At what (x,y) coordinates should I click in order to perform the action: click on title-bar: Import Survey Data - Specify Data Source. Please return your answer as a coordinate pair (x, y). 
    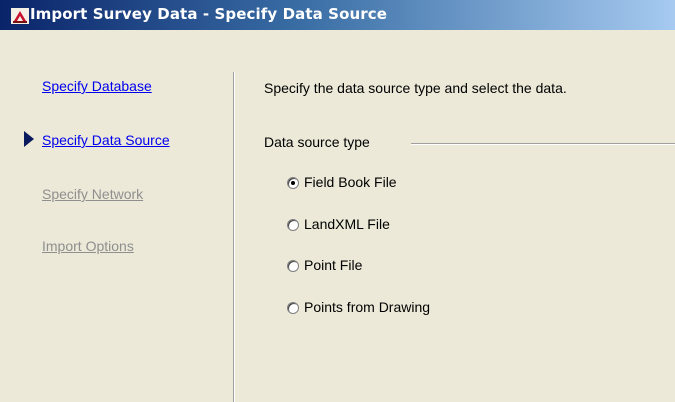
    Looking at the image, I should click on (337, 15).